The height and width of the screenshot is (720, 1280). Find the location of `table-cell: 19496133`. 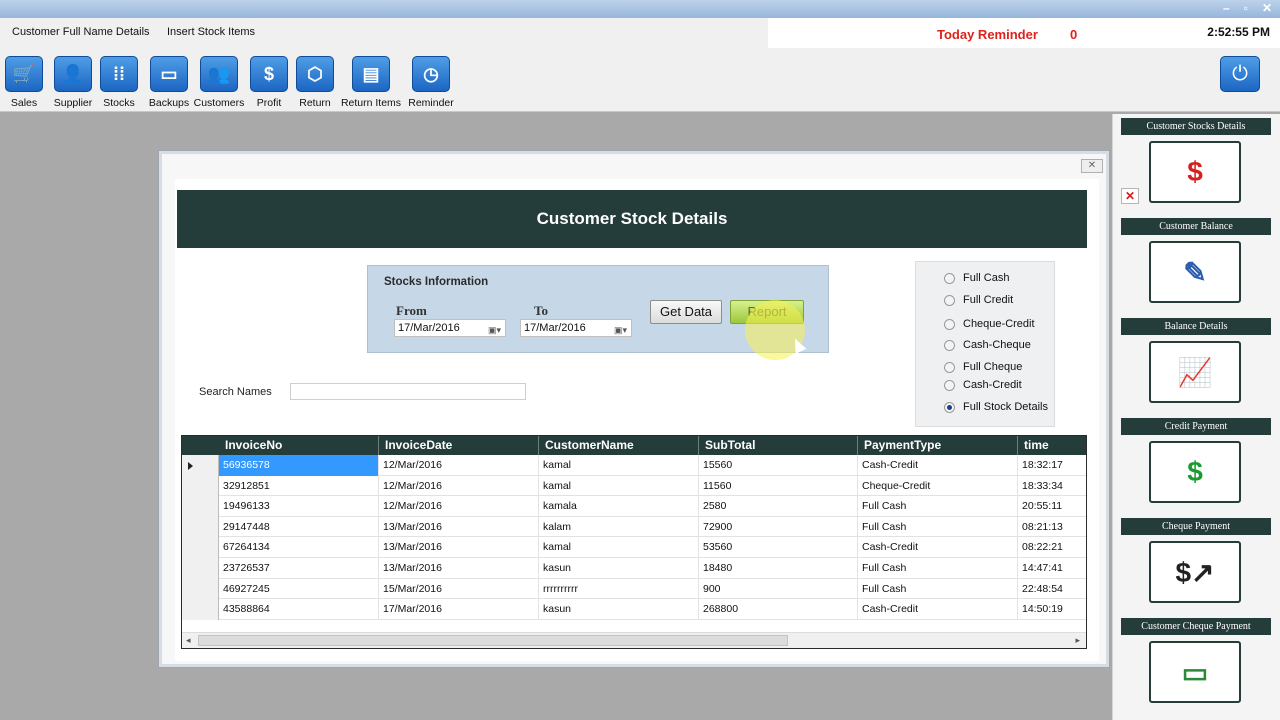

table-cell: 19496133 is located at coordinates (299, 506).